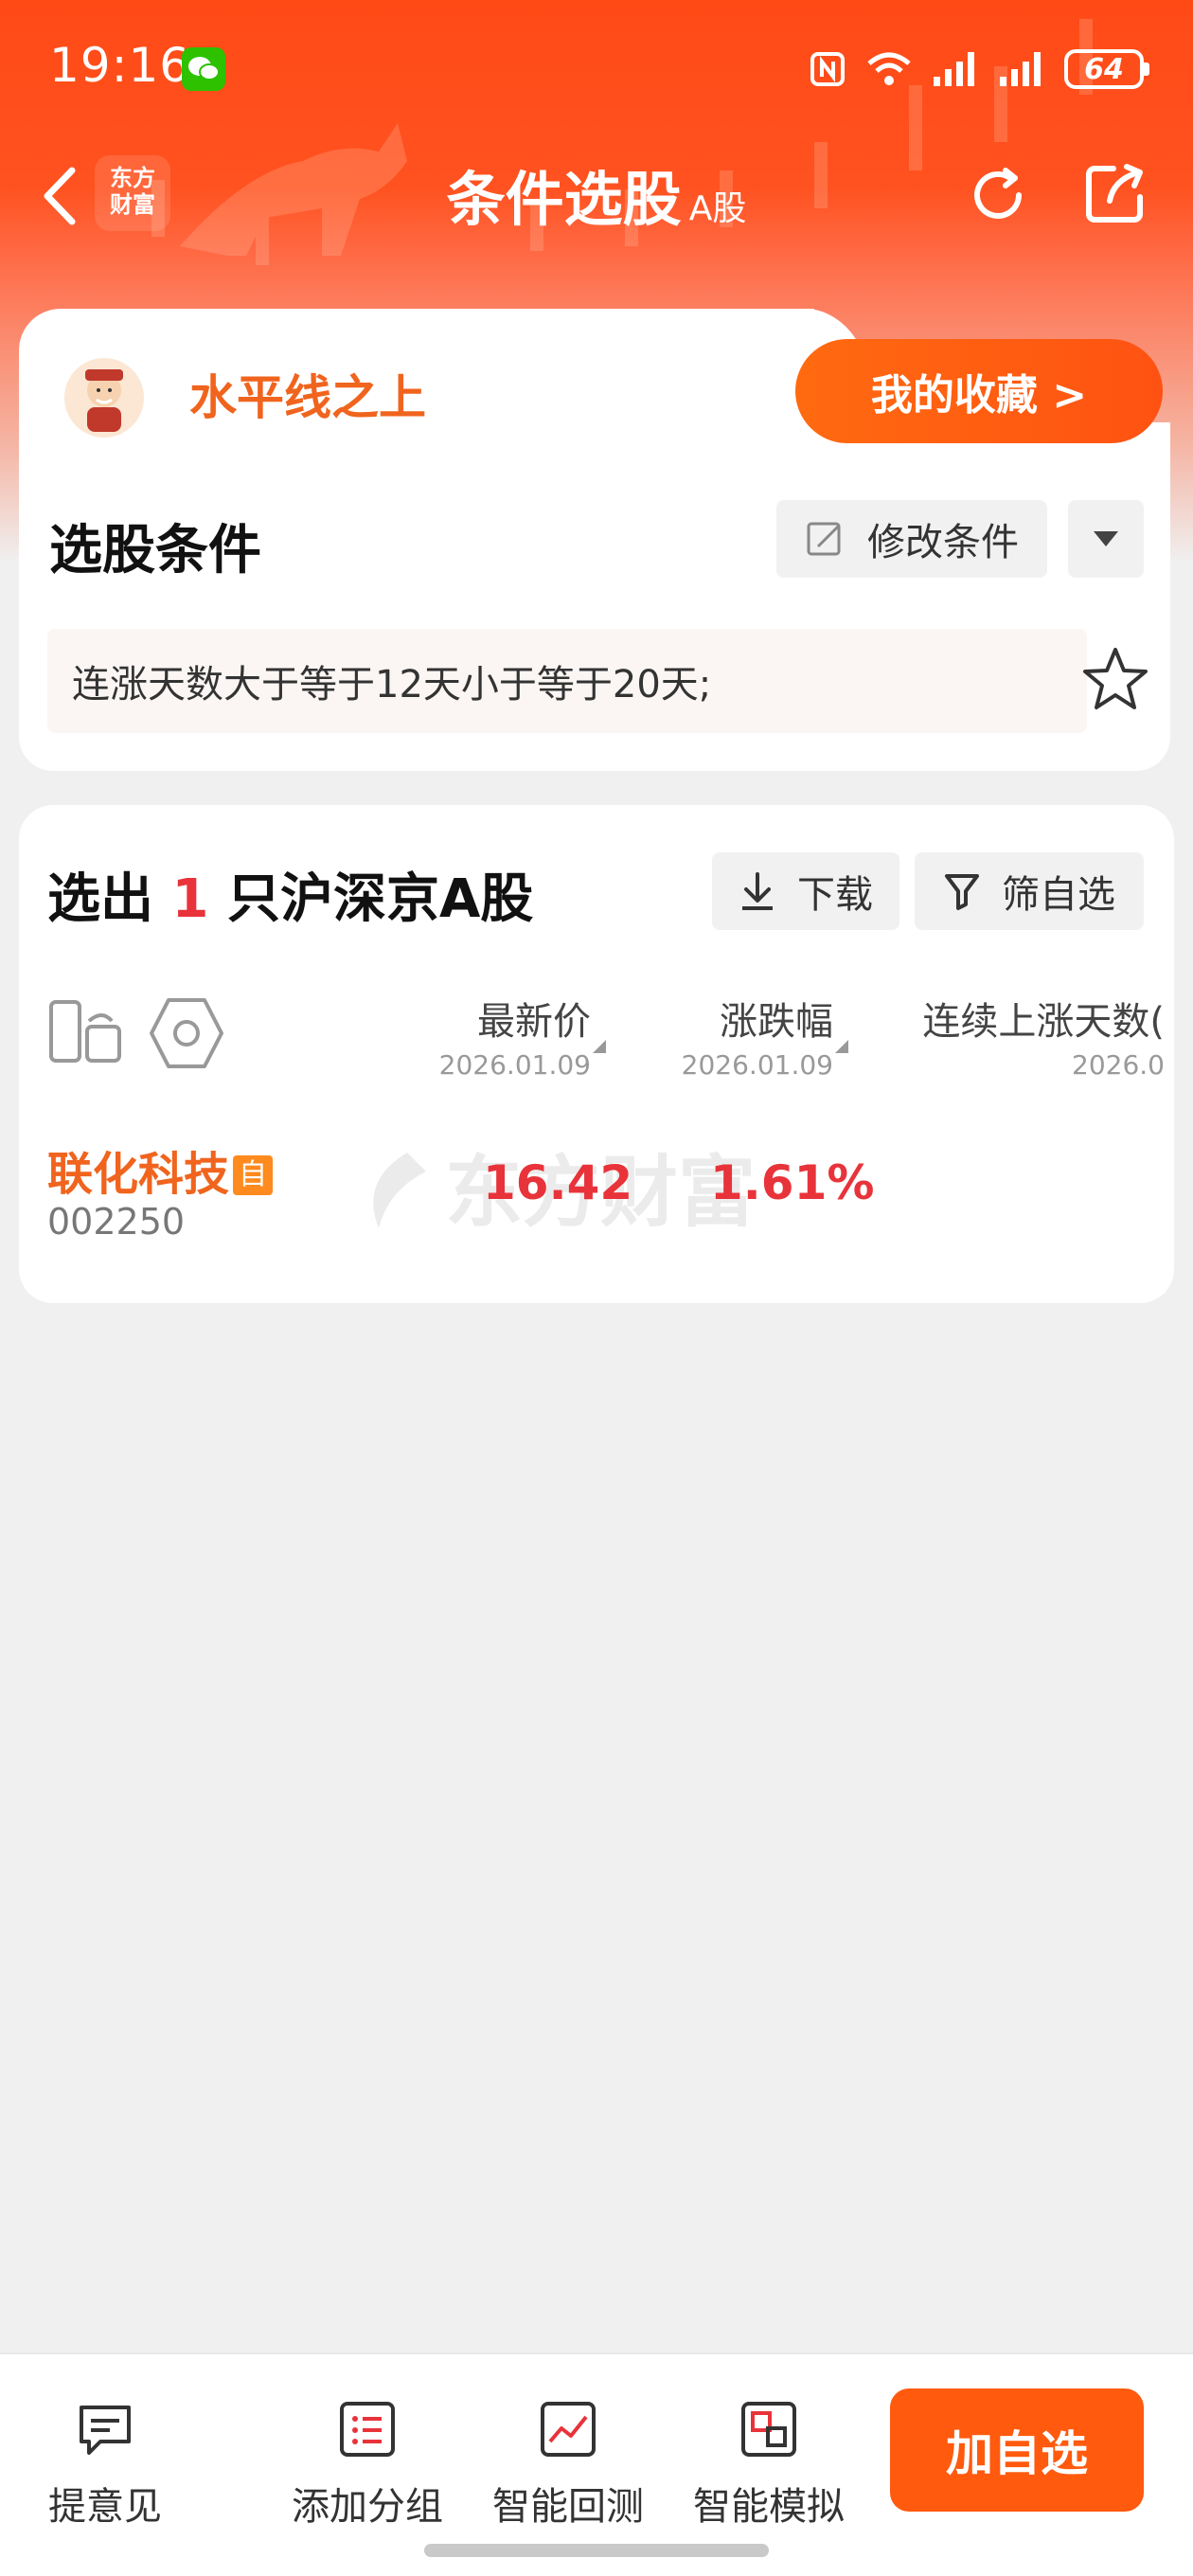  Describe the element at coordinates (564, 199) in the screenshot. I see `page-title-main: 条件选股` at that location.